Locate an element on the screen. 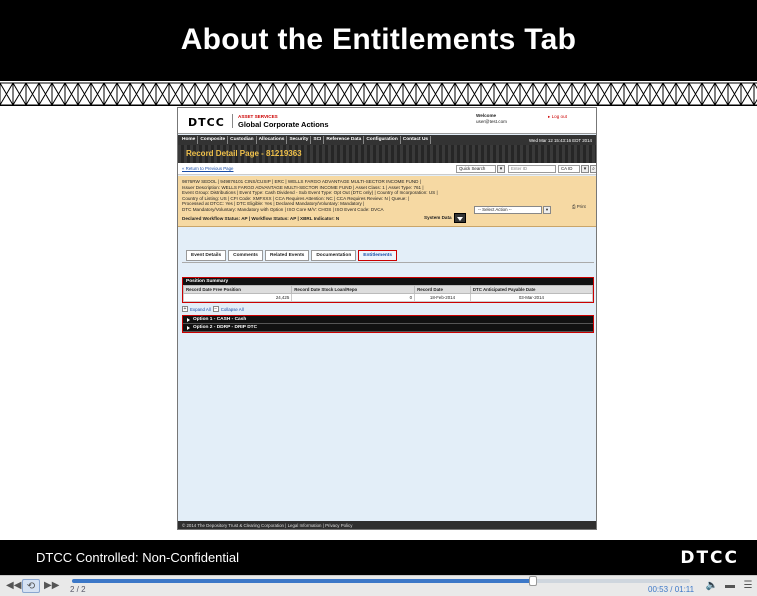  quick-search-dropdown-icon: ▾ is located at coordinates (501, 169).